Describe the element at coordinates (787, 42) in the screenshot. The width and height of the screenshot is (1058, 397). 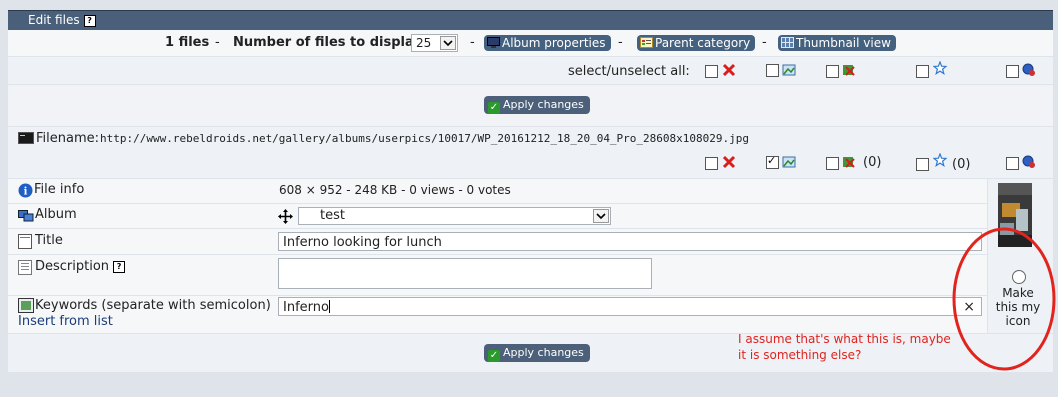
I see `thumbnail-grid-icon` at that location.